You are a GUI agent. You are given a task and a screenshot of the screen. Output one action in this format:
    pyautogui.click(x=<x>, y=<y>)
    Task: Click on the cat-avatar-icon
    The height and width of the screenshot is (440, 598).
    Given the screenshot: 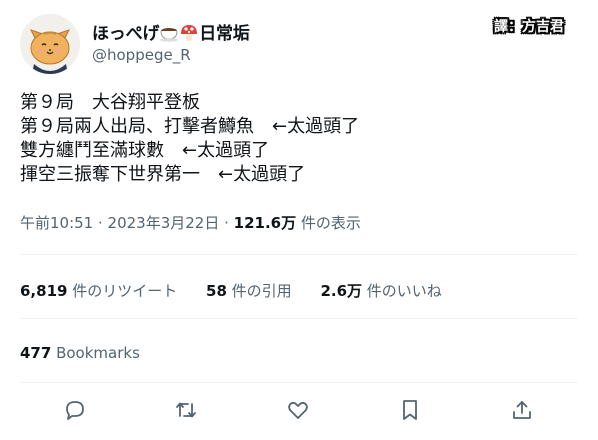 What is the action you would take?
    pyautogui.click(x=50, y=44)
    